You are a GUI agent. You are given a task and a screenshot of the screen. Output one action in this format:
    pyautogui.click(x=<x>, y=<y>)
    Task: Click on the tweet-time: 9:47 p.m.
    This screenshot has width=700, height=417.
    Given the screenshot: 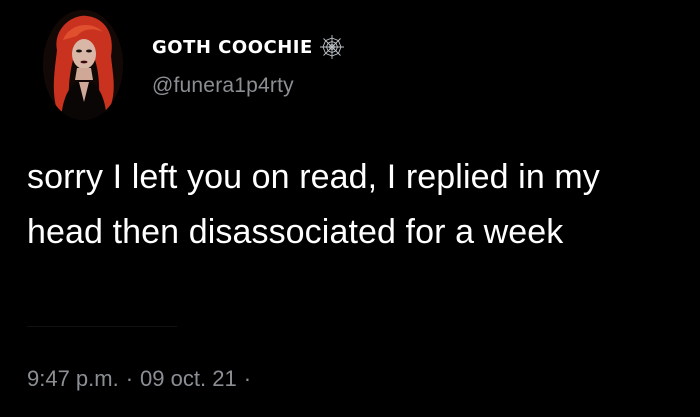 What is the action you would take?
    pyautogui.click(x=73, y=379)
    